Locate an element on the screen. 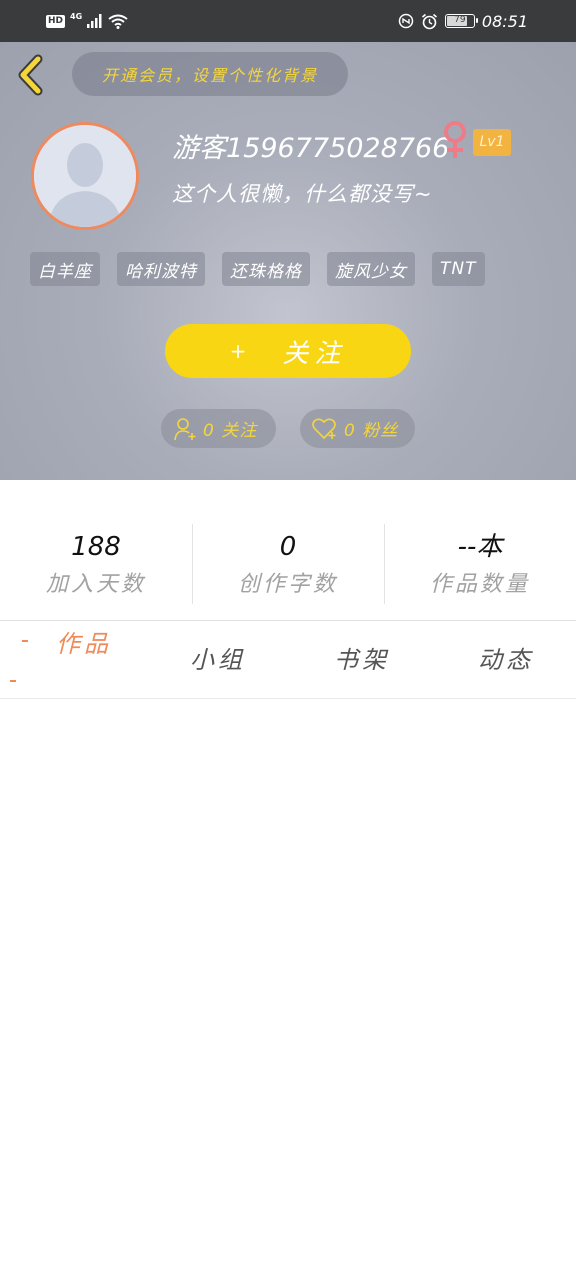 This screenshot has width=576, height=1280. fans-count: 0 粉丝 is located at coordinates (371, 431).